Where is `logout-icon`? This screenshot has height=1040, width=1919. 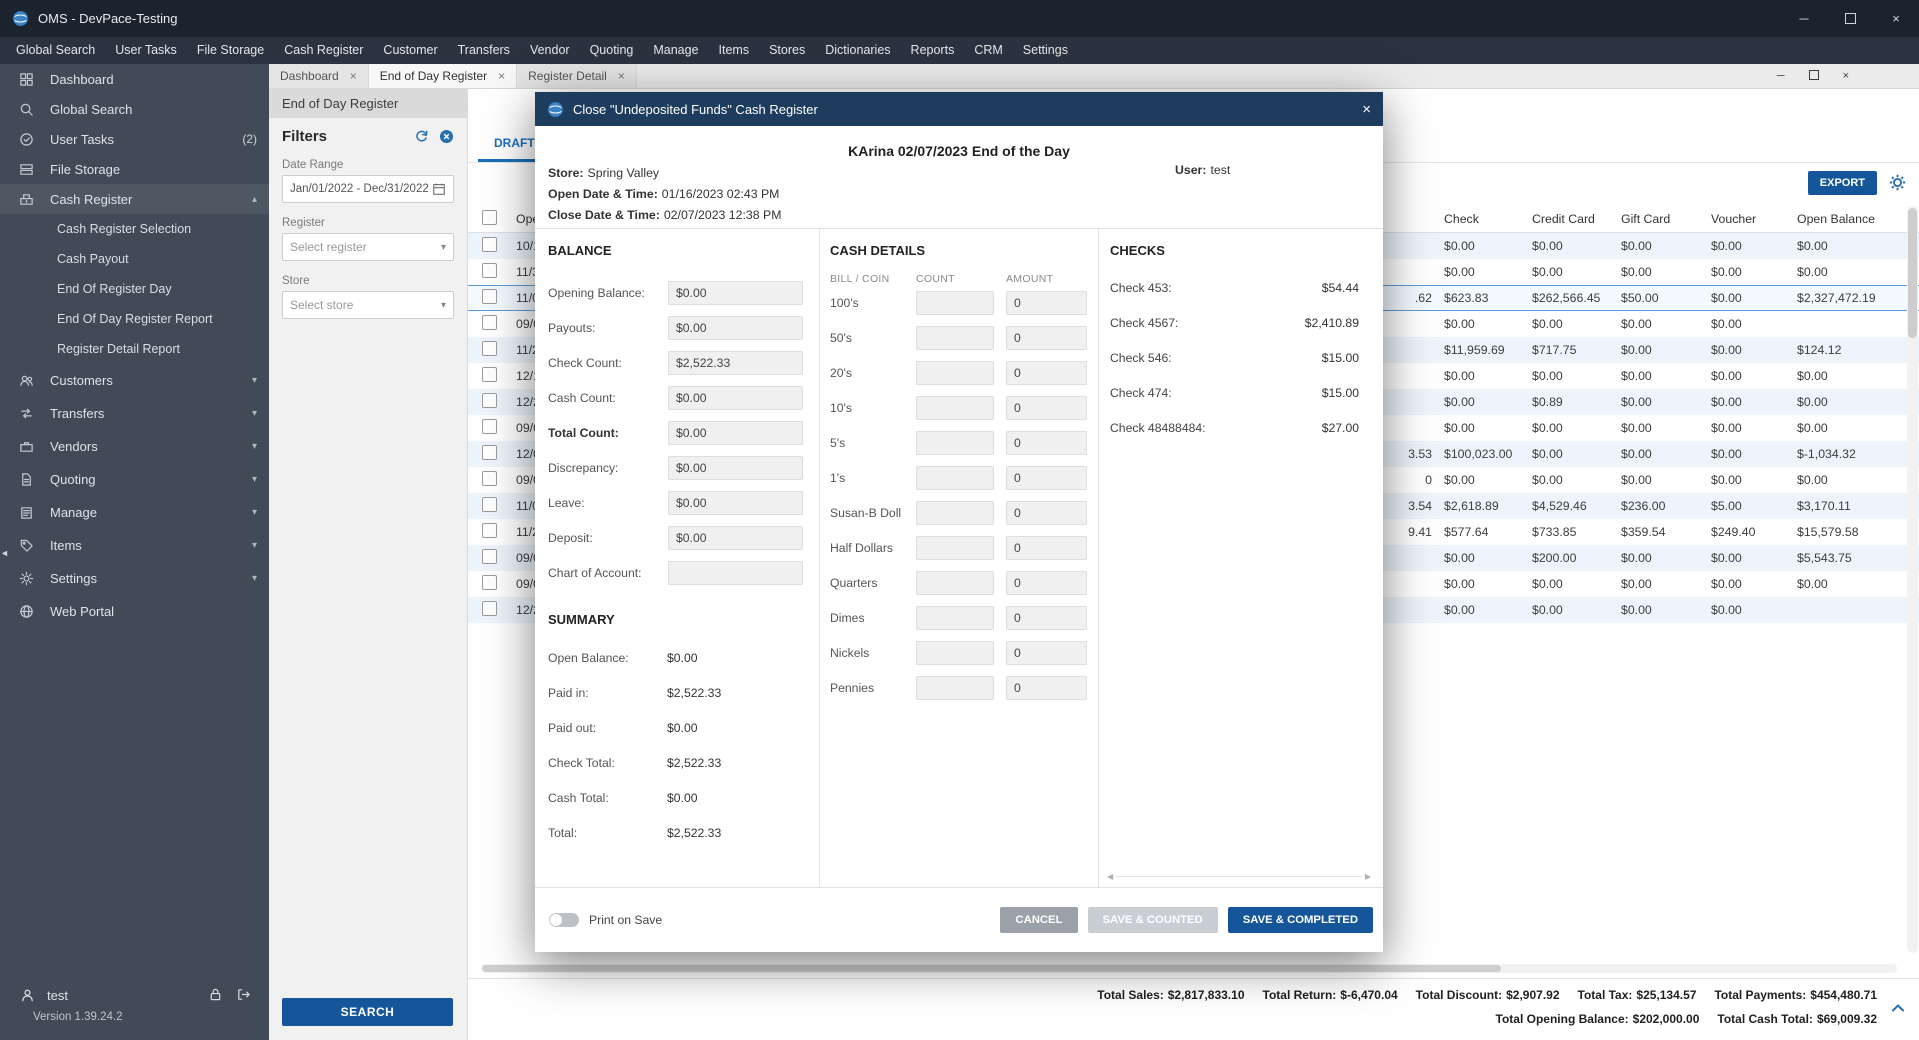 logout-icon is located at coordinates (243, 994).